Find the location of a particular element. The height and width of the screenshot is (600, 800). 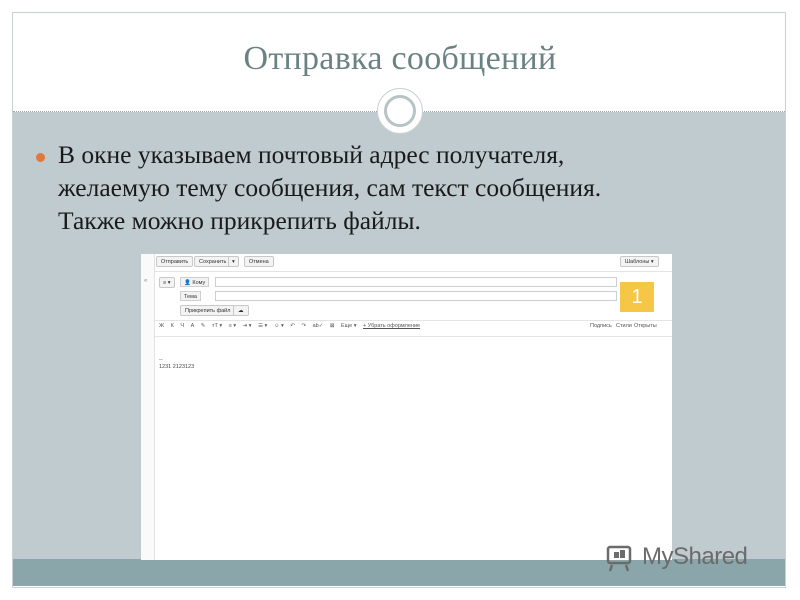

editor-divider is located at coordinates (413, 336).